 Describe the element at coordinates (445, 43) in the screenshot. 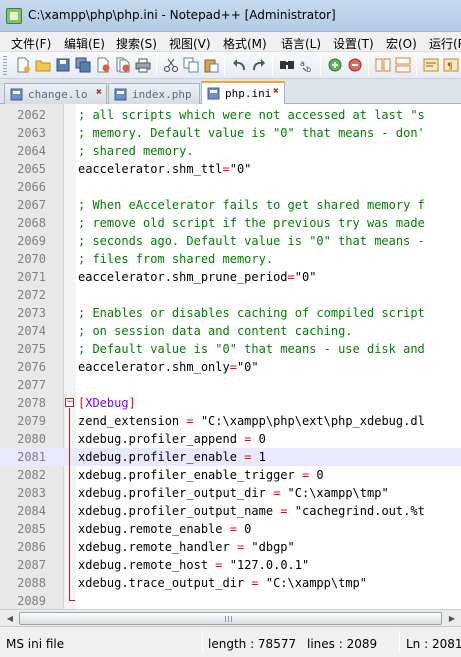

I see `menu-run: 运行(R)` at that location.